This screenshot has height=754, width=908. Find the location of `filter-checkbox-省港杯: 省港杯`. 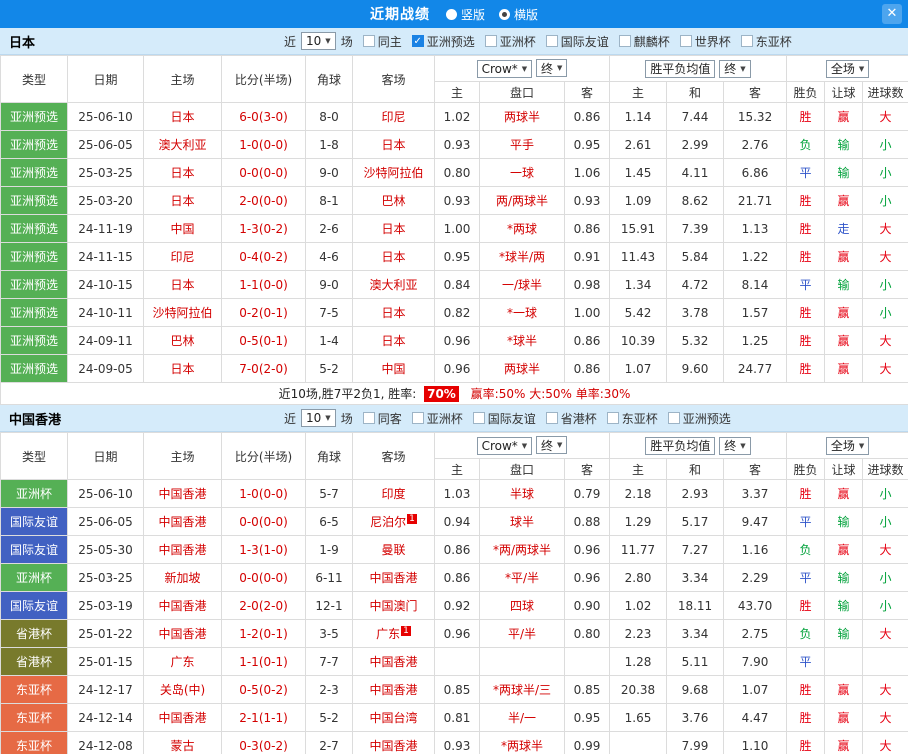

filter-checkbox-省港杯: 省港杯 is located at coordinates (571, 418).